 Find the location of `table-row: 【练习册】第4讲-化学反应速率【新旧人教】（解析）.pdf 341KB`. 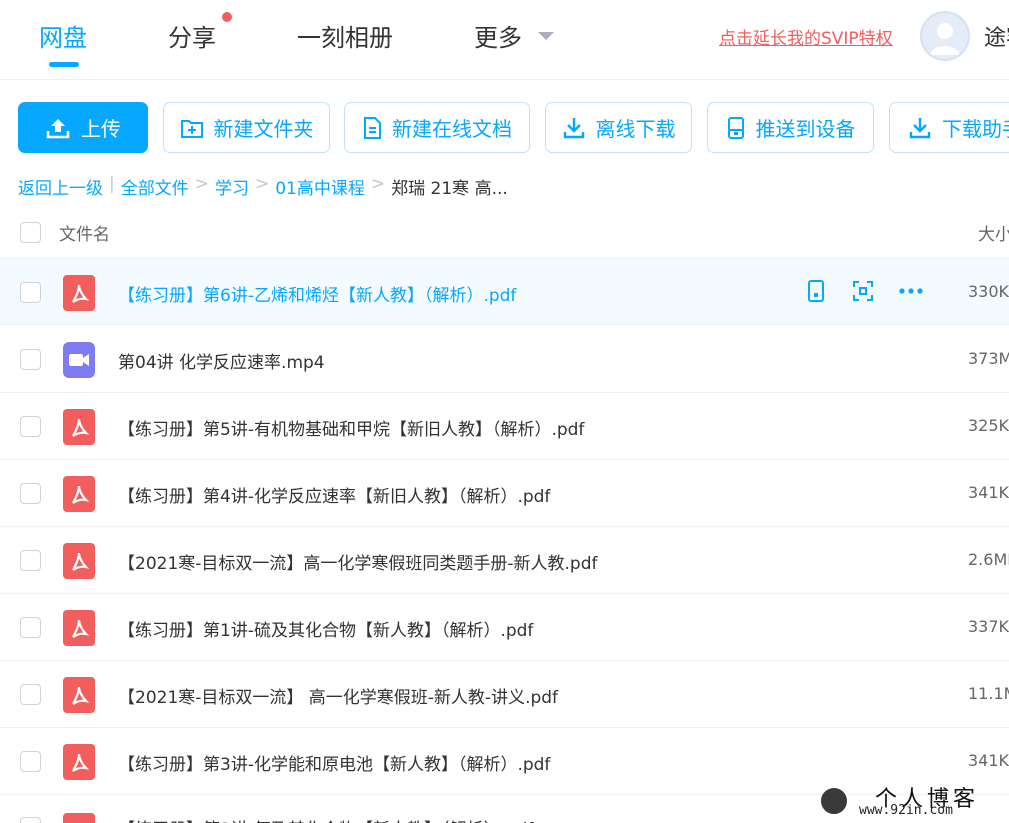

table-row: 【练习册】第4讲-化学反应速率【新旧人教】（解析）.pdf 341KB is located at coordinates (504, 493).